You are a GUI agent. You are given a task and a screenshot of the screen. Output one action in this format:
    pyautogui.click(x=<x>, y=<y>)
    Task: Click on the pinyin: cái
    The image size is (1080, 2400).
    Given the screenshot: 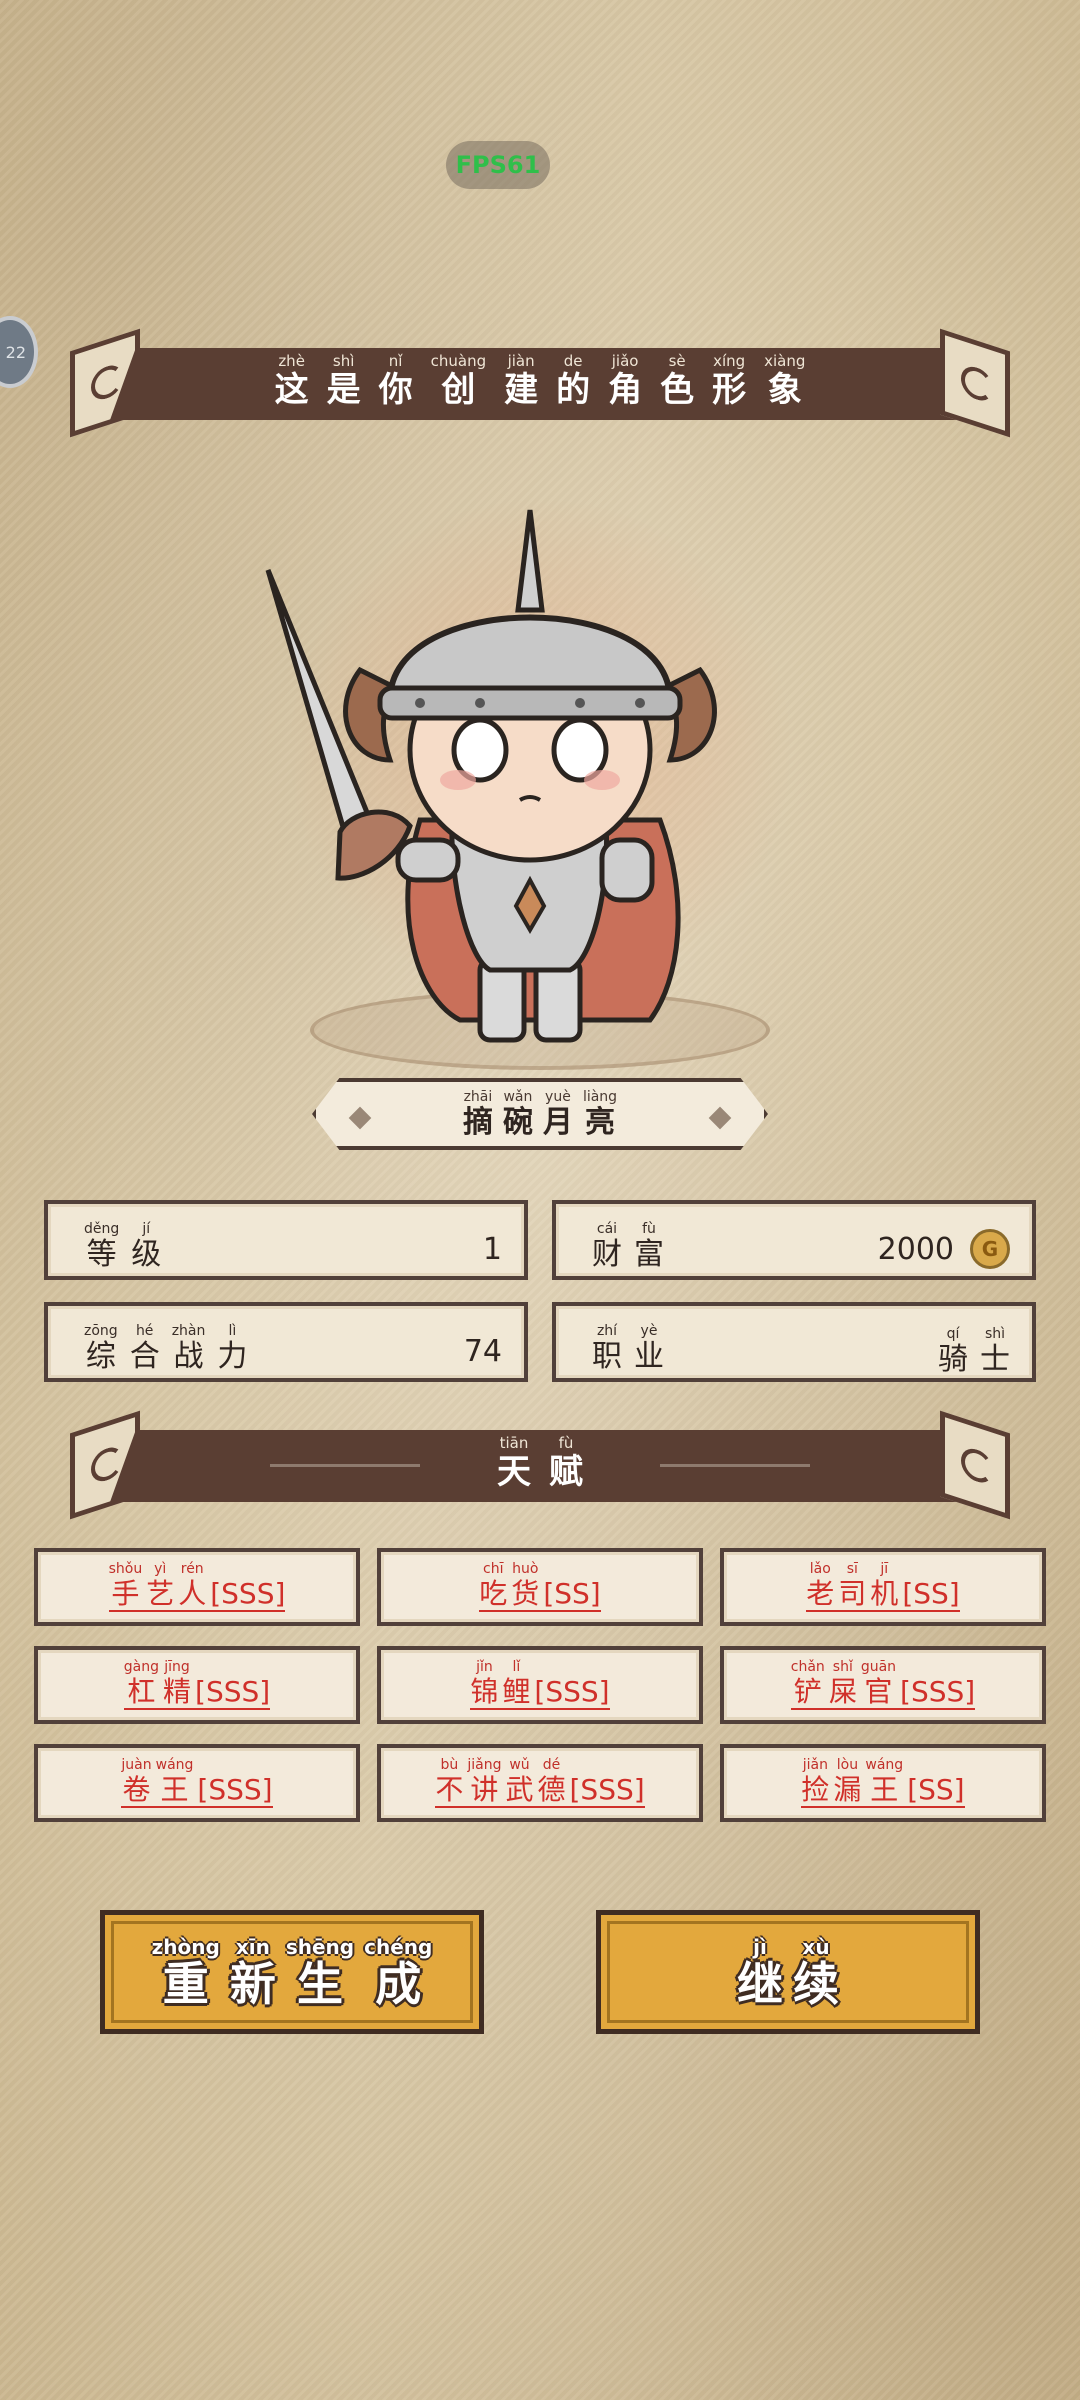 What is the action you would take?
    pyautogui.click(x=607, y=1229)
    